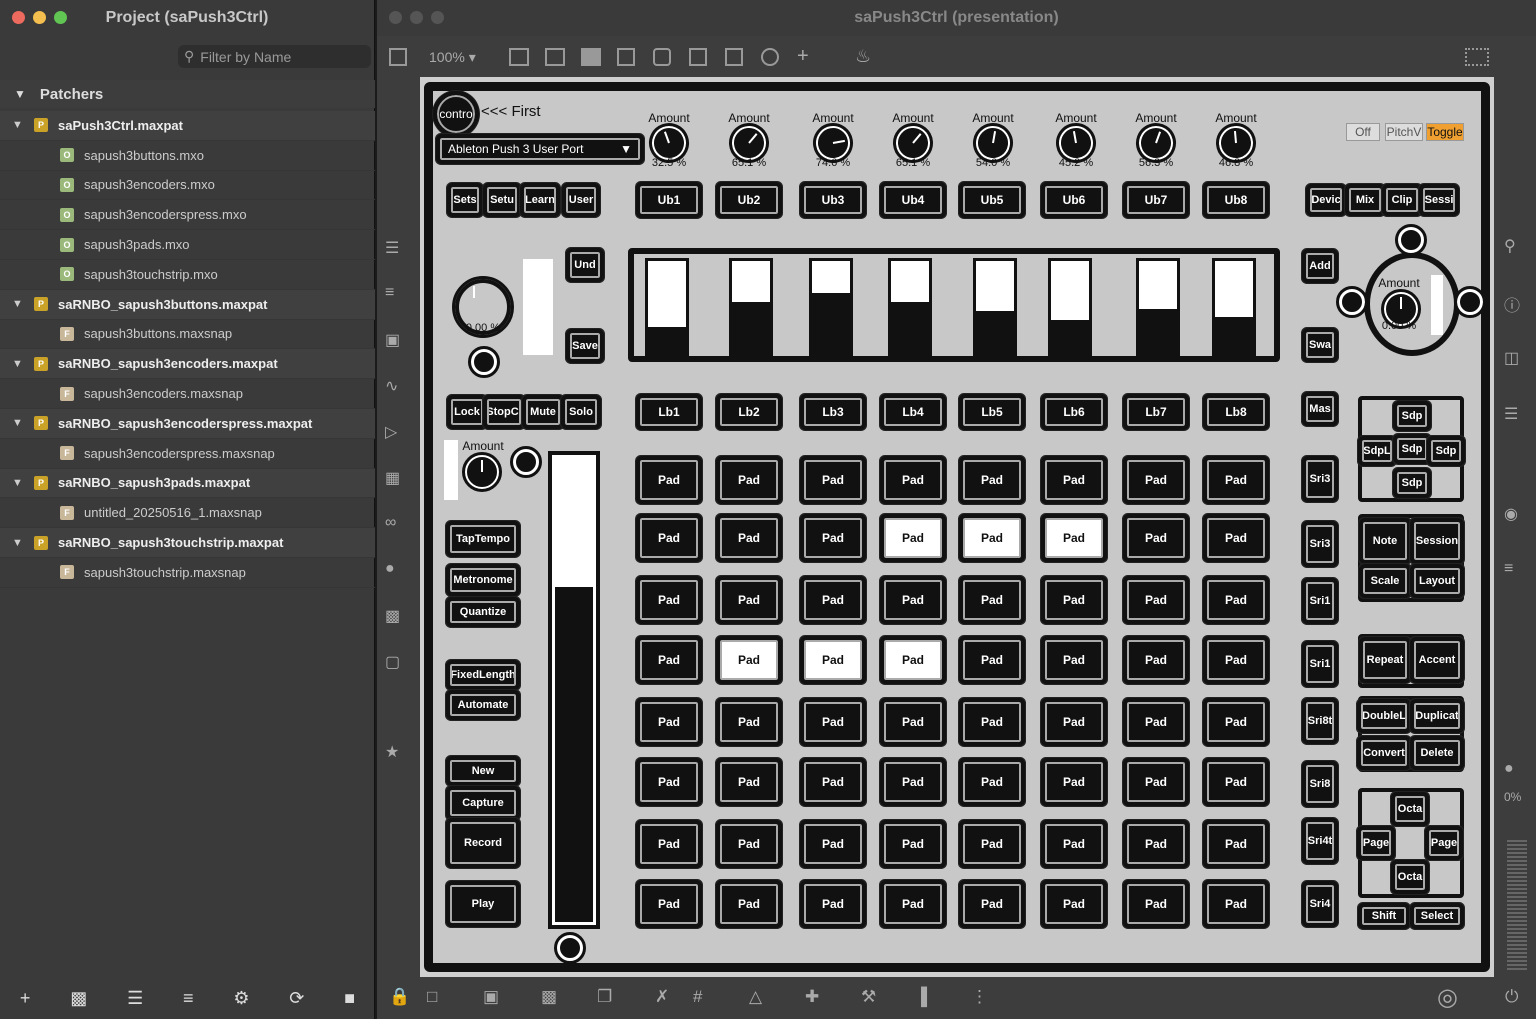  What do you see at coordinates (483, 539) in the screenshot?
I see `left-column-button: TapTempo` at bounding box center [483, 539].